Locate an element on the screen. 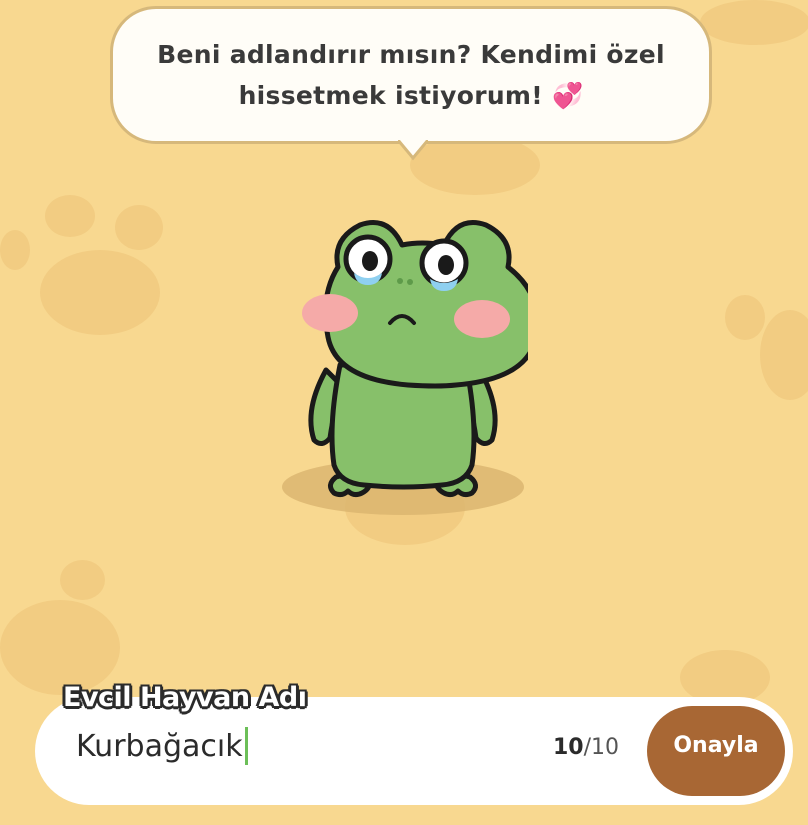 The width and height of the screenshot is (808, 825). pet-name-input: Kurbağacık is located at coordinates (162, 746).